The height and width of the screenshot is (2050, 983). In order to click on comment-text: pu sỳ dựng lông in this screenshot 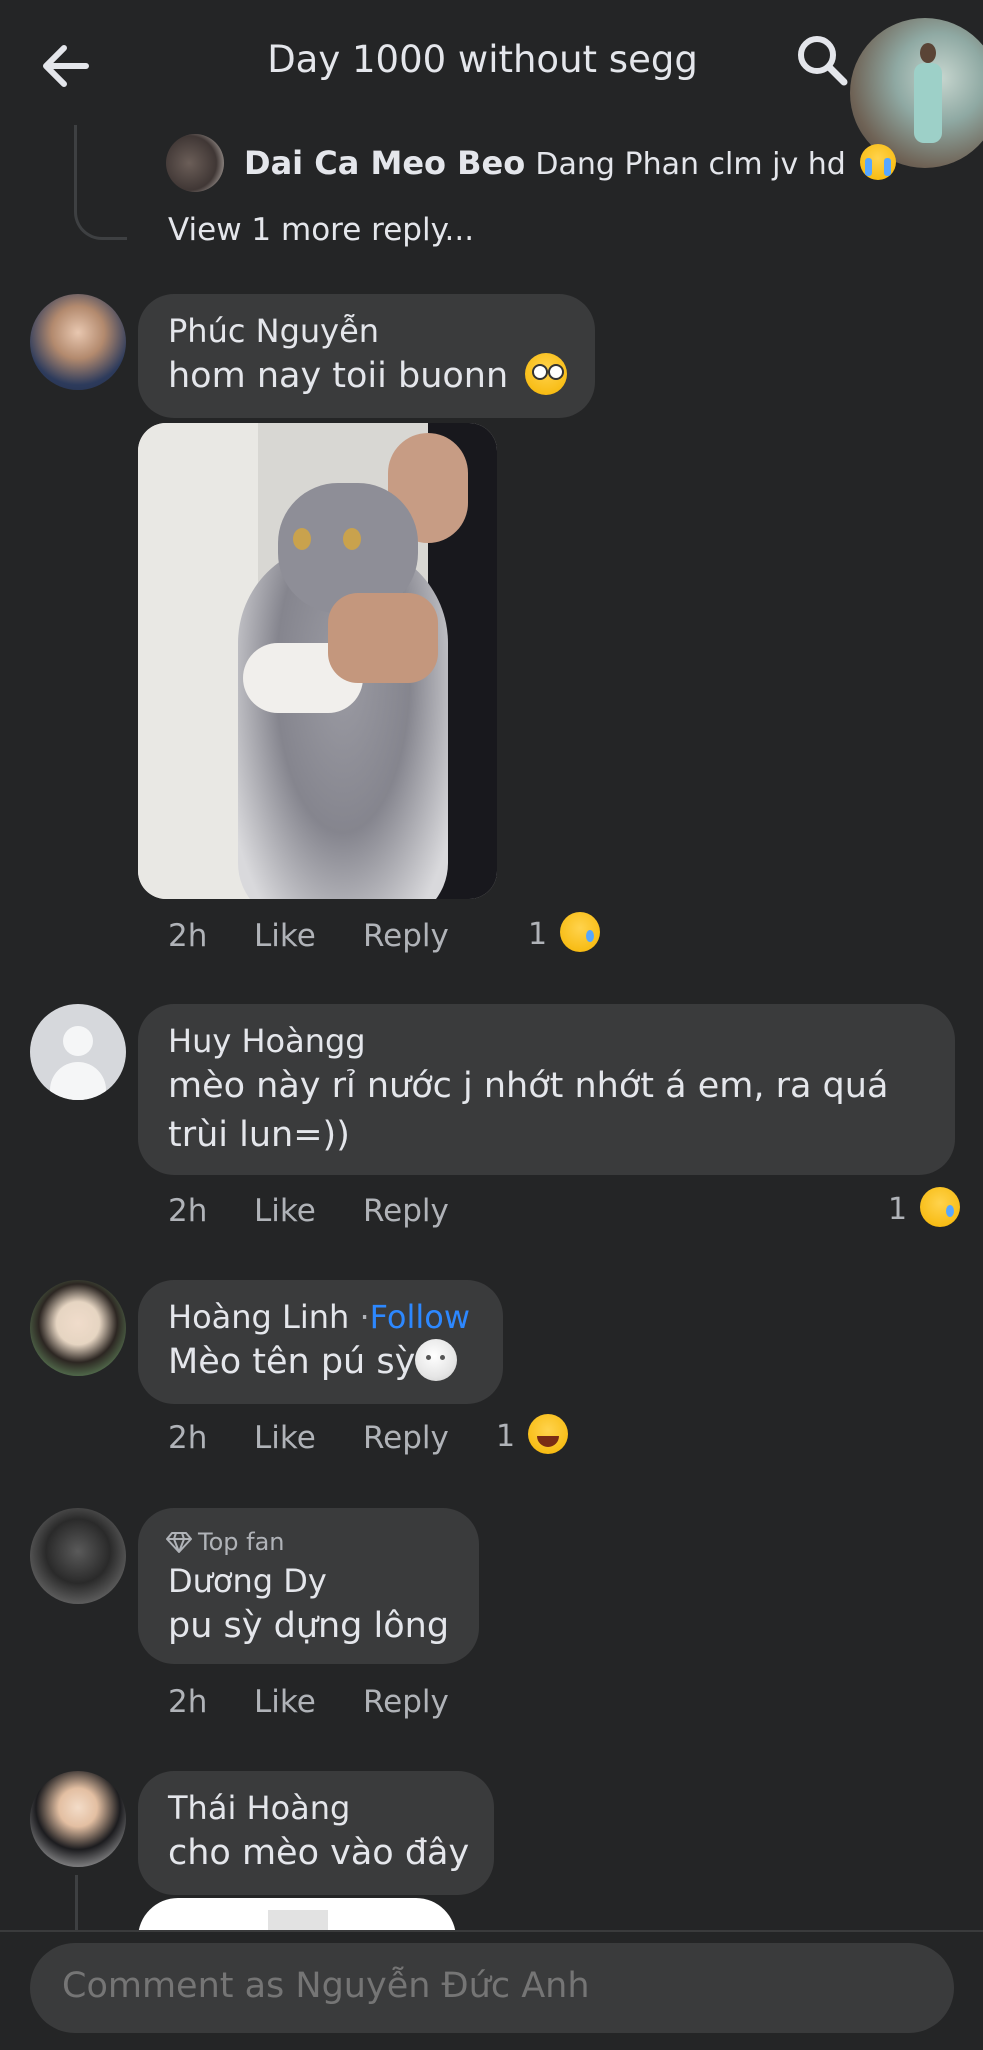, I will do `click(309, 1626)`.